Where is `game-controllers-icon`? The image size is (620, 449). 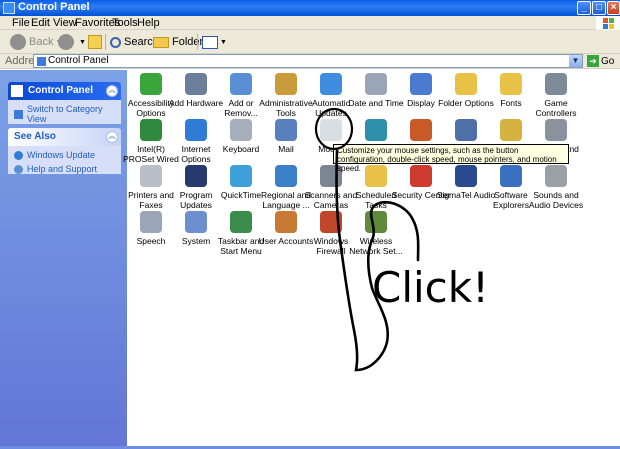
game-controllers-icon is located at coordinates (556, 84).